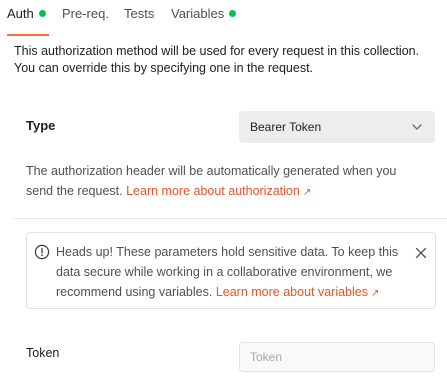 This screenshot has width=447, height=381. What do you see at coordinates (85, 13) in the screenshot?
I see `tab-pre-request-label: Pre-req.` at bounding box center [85, 13].